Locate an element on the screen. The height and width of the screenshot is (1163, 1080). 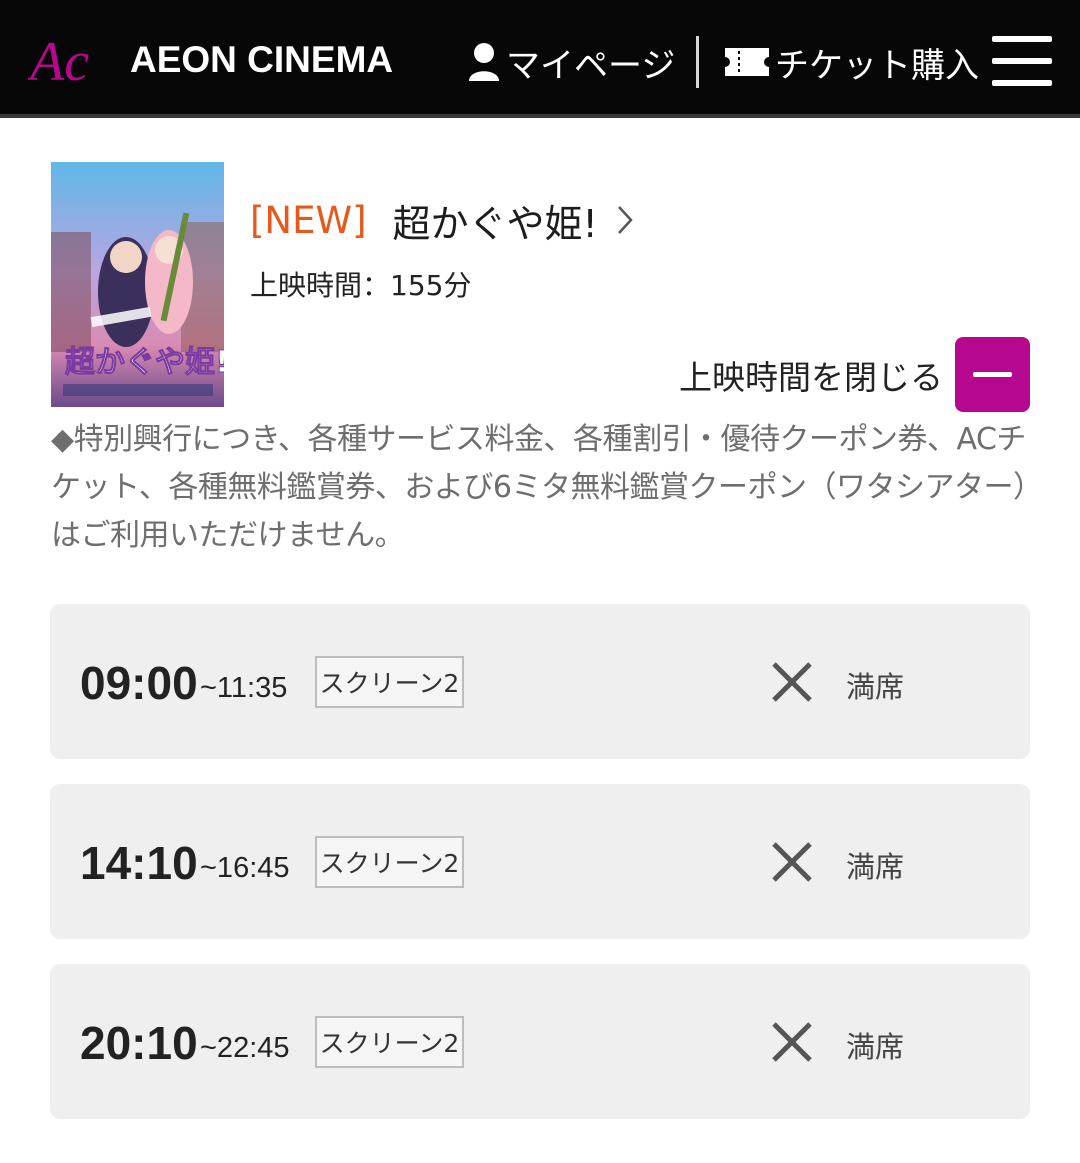
ticket-label: チケット購入 is located at coordinates (877, 65).